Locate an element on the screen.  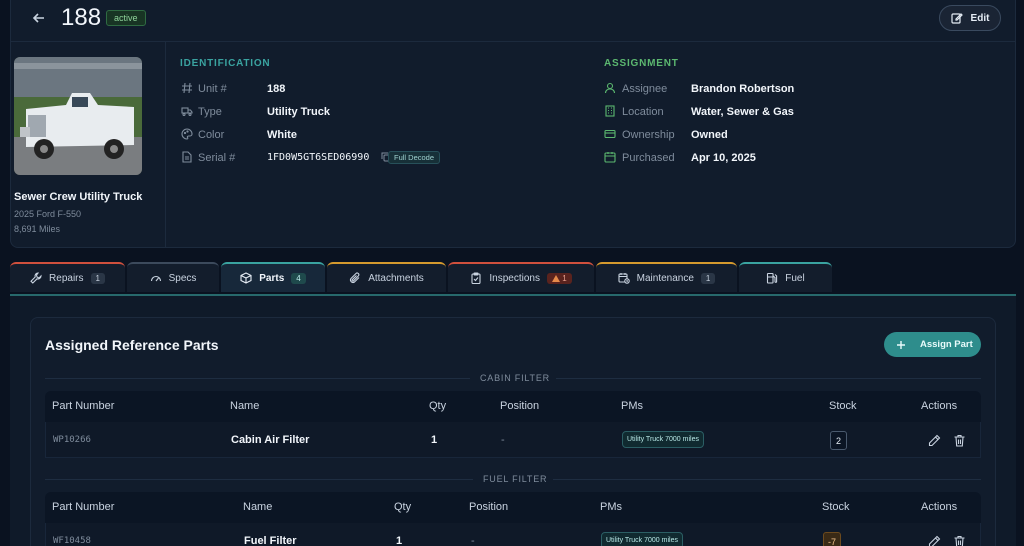
unit-number-label: Unit # is located at coordinates (212, 89).